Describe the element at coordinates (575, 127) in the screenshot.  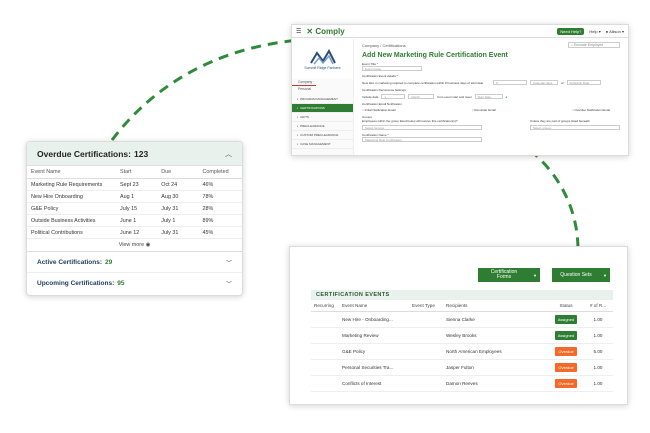
I see `exclude-groups-select: Select groups` at that location.